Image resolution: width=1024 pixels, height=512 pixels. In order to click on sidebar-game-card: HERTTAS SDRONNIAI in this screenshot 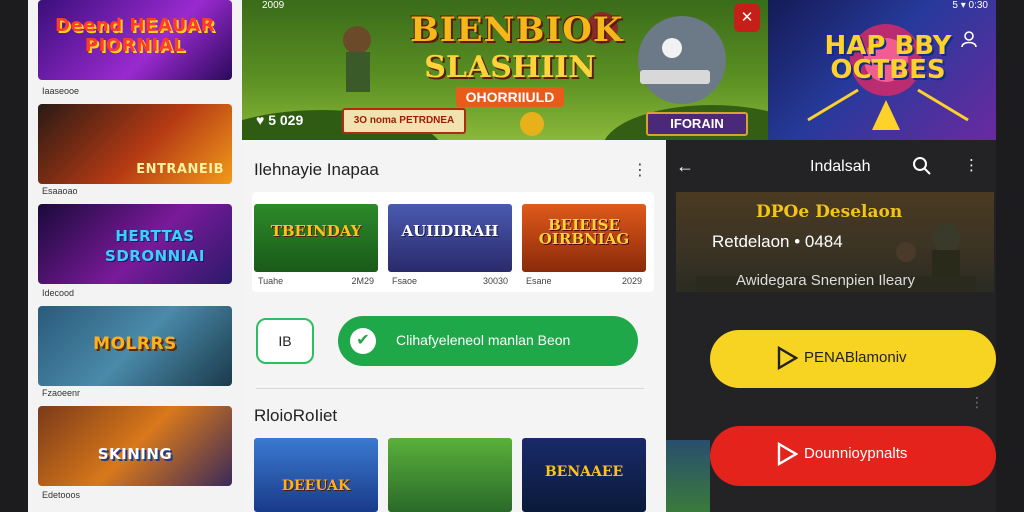, I will do `click(135, 244)`.